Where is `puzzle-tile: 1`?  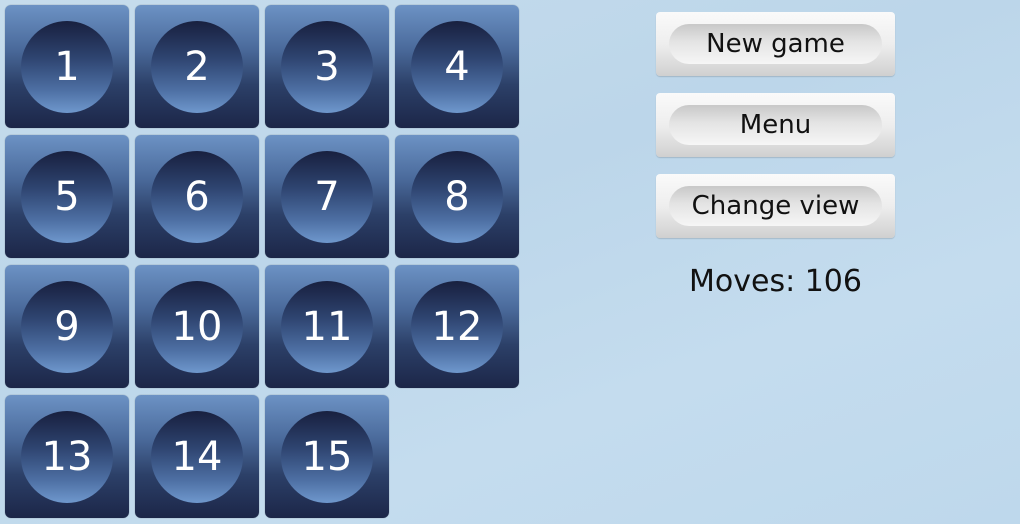
puzzle-tile: 1 is located at coordinates (67, 66).